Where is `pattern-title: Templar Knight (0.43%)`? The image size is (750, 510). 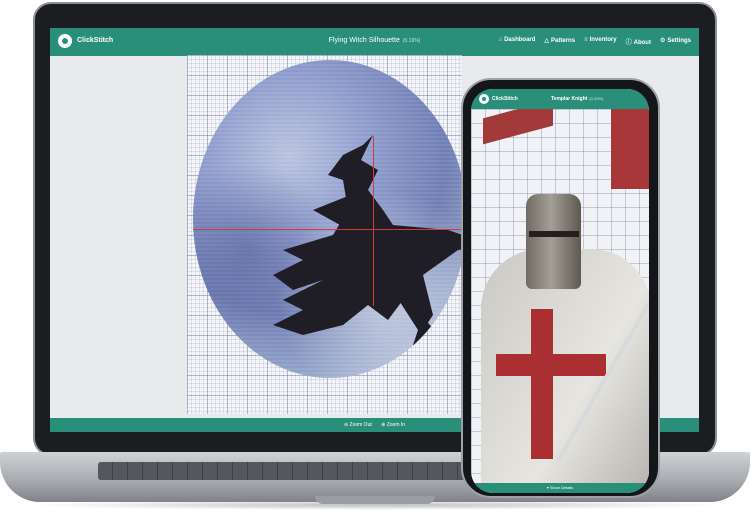
pattern-title: Templar Knight (0.43%) is located at coordinates (577, 99).